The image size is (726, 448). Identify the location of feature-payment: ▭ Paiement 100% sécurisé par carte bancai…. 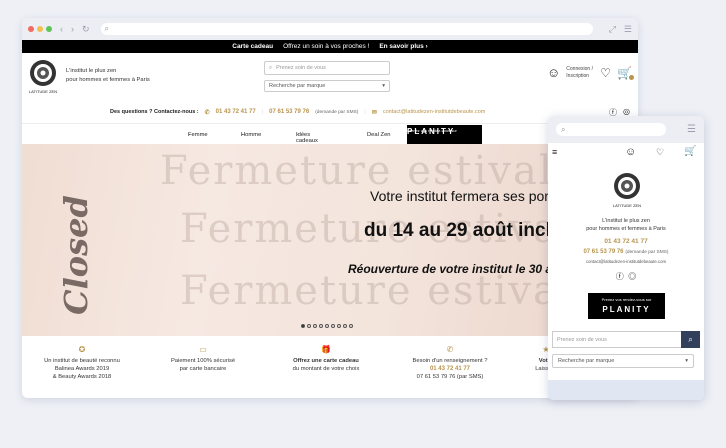
(203, 359).